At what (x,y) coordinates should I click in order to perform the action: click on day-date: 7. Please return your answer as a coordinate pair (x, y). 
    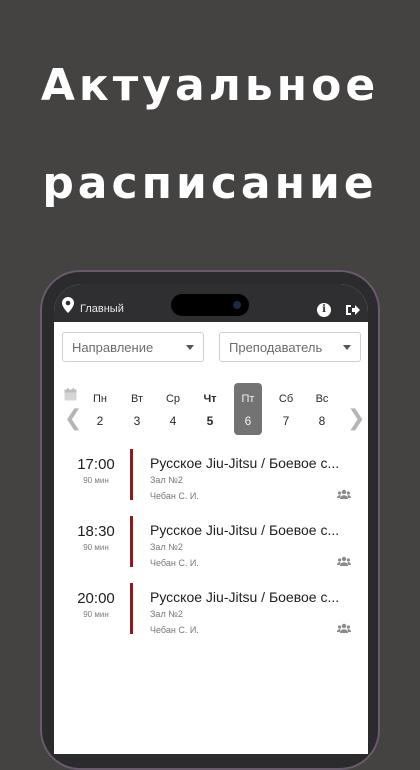
    Looking at the image, I should click on (286, 421).